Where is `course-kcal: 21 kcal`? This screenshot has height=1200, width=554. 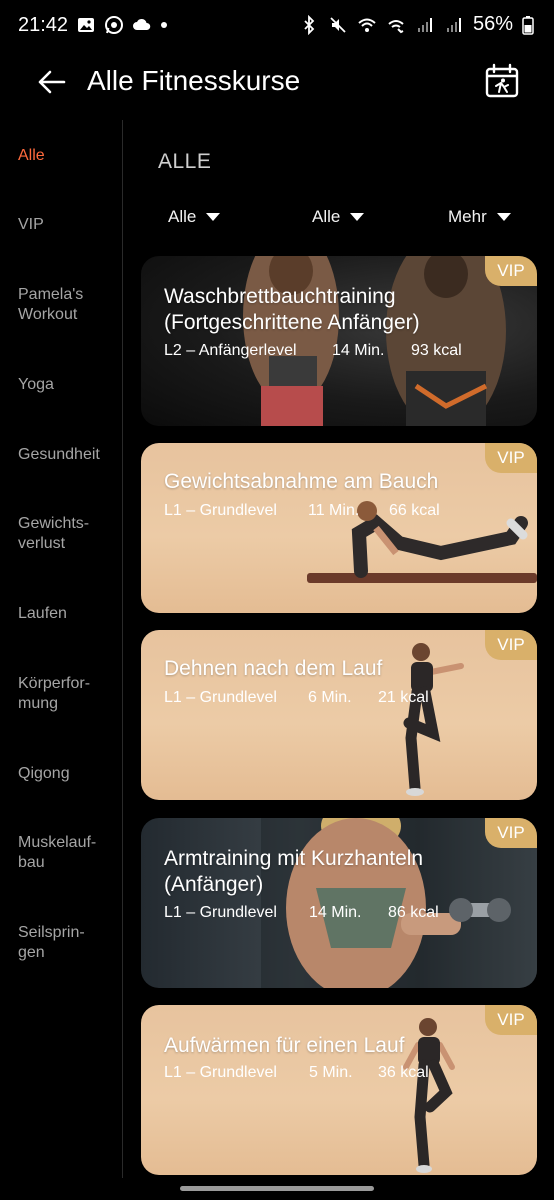 course-kcal: 21 kcal is located at coordinates (403, 697).